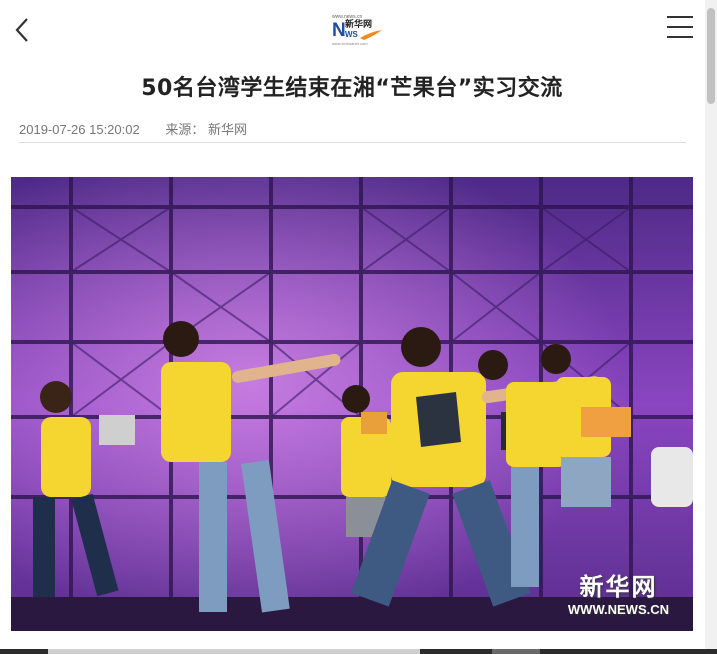 The height and width of the screenshot is (654, 717). Describe the element at coordinates (618, 609) in the screenshot. I see `watermark-url: WWW.NEWS.CN` at that location.